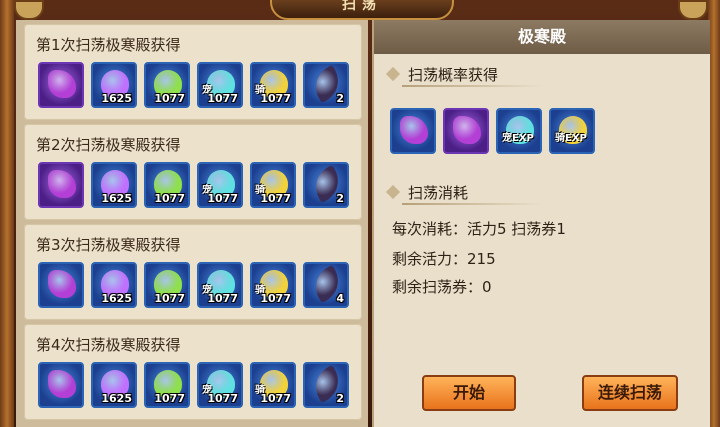  Describe the element at coordinates (479, 229) in the screenshot. I see `cost-per-sweep: 每次消耗：活力5 扫荡券1` at that location.